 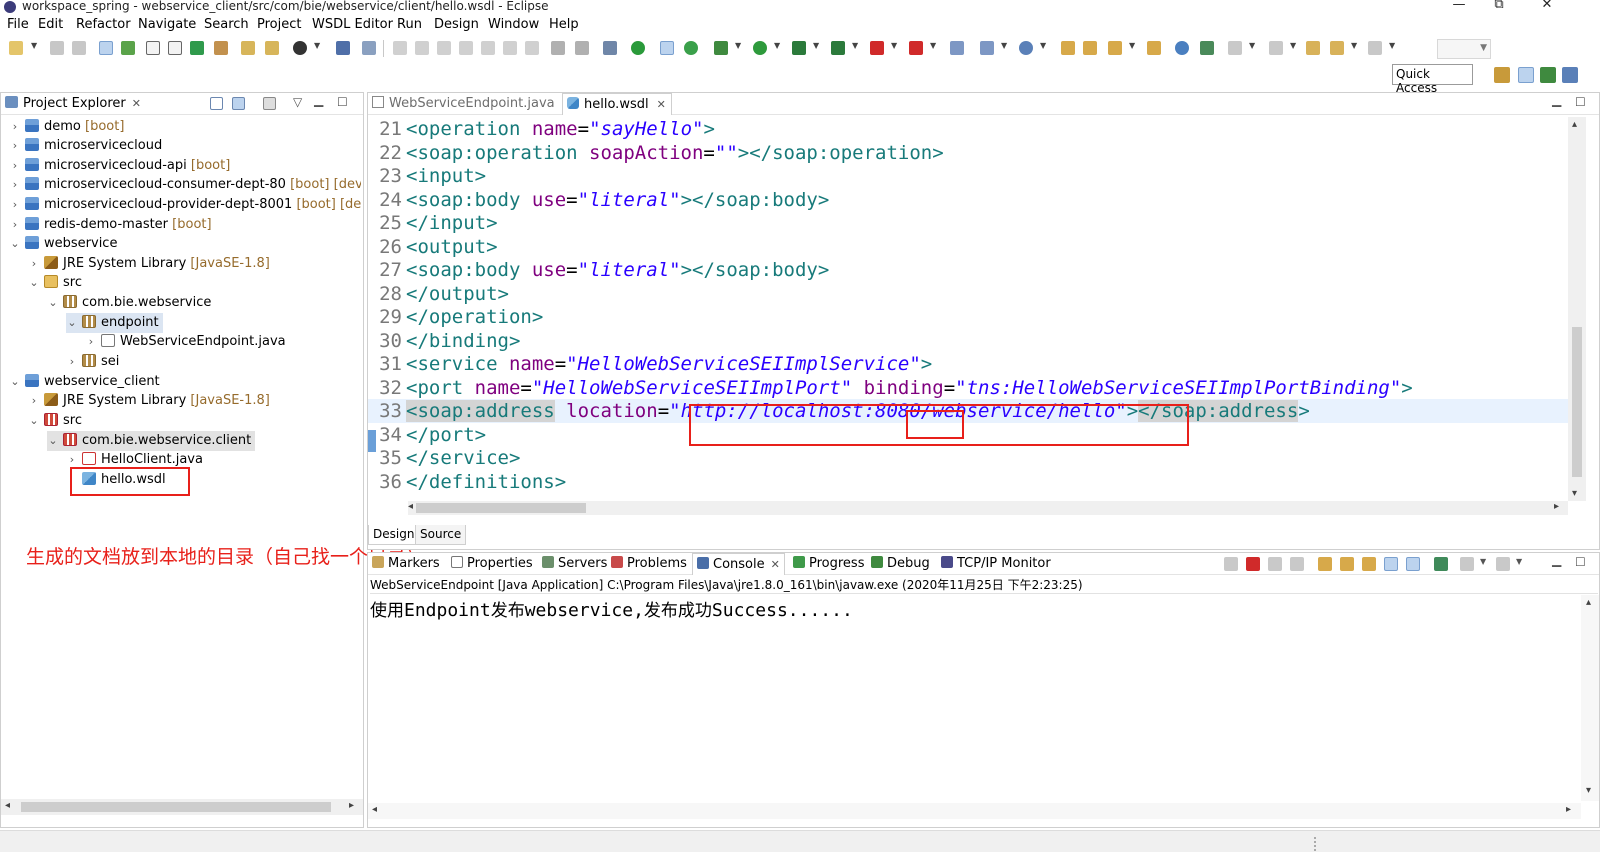 I want to click on scroll-lock-icon, so click(x=1325, y=564).